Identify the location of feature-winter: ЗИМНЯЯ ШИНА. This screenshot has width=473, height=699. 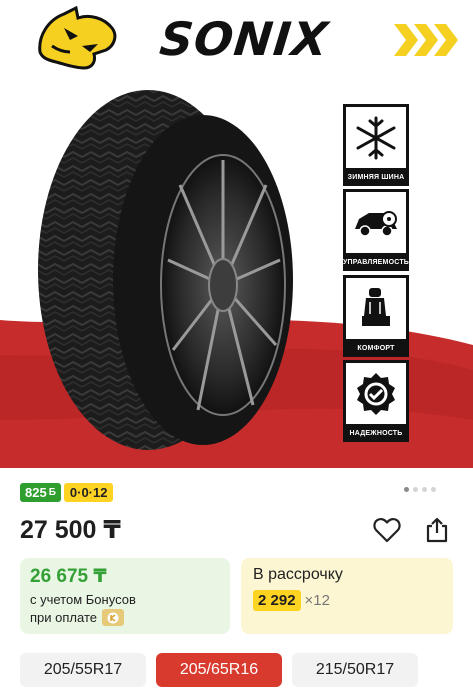
(376, 145).